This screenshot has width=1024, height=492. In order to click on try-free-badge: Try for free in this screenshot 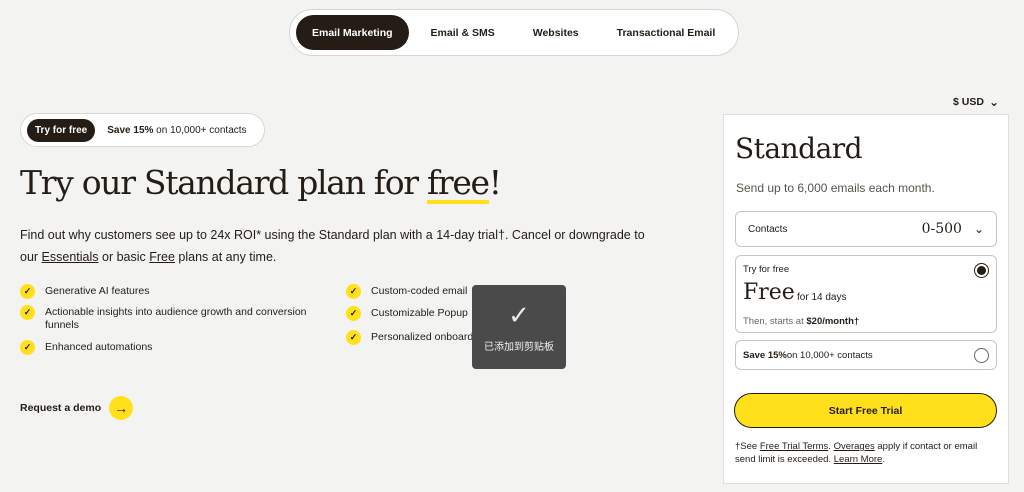, I will do `click(61, 130)`.